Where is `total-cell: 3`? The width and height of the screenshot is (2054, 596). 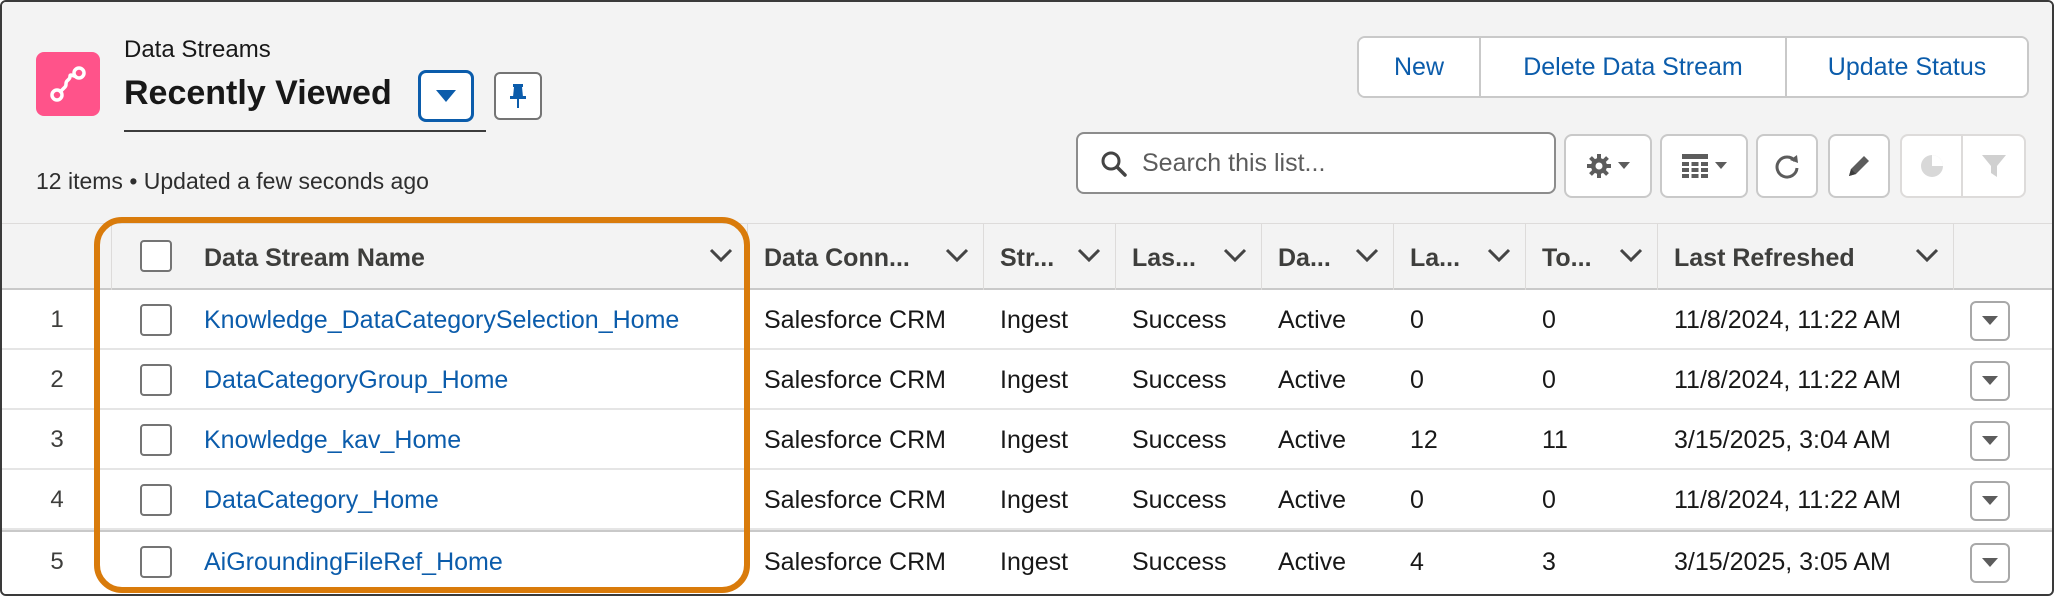 total-cell: 3 is located at coordinates (1549, 561).